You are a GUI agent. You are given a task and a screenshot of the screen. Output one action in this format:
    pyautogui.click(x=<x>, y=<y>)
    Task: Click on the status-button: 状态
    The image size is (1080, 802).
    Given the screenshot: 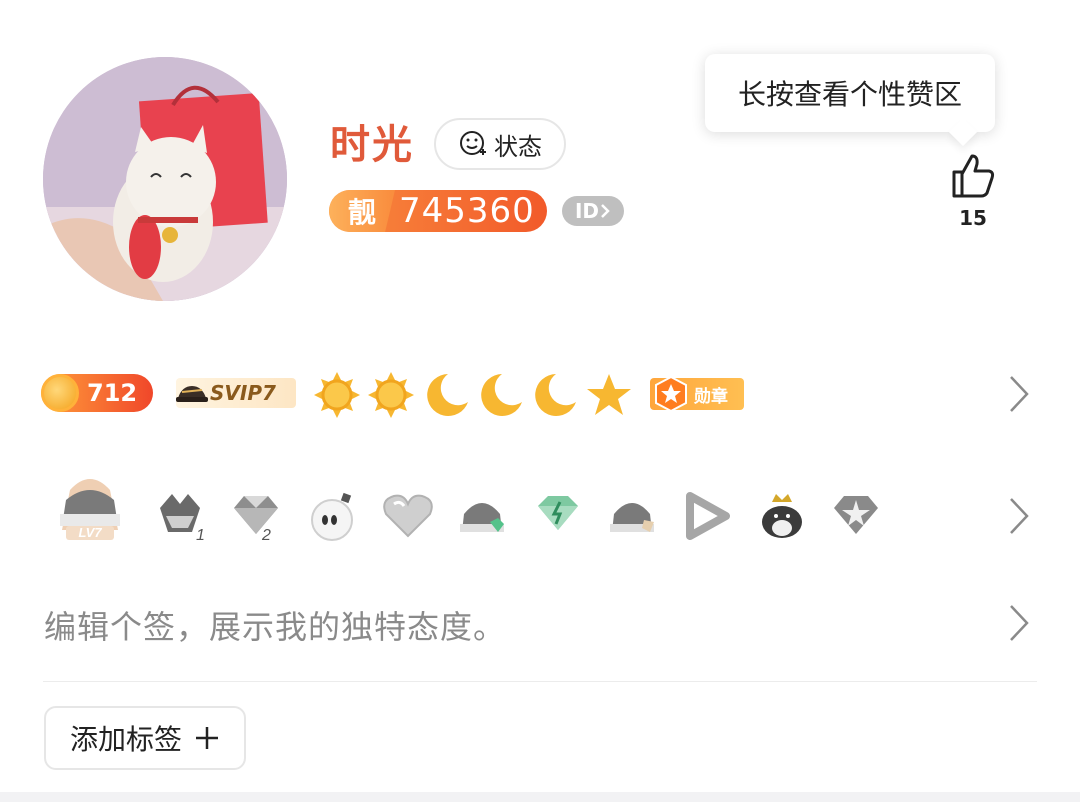 What is the action you would take?
    pyautogui.click(x=500, y=144)
    